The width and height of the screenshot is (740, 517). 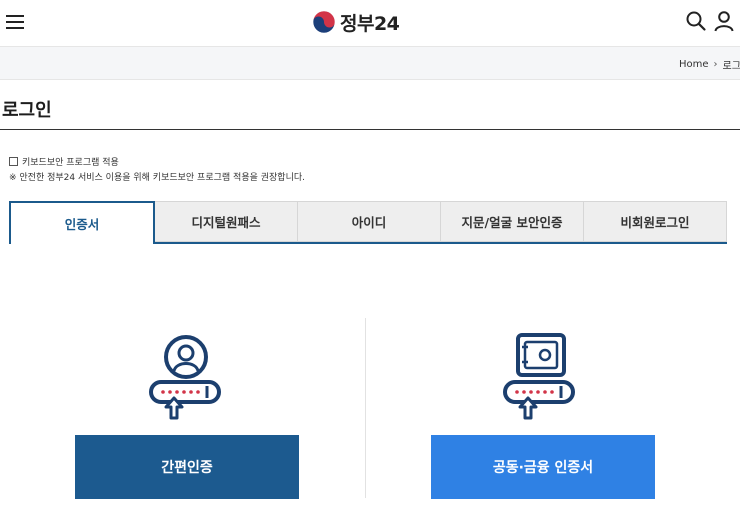 What do you see at coordinates (715, 64) in the screenshot?
I see `chevron-right-icon: ›` at bounding box center [715, 64].